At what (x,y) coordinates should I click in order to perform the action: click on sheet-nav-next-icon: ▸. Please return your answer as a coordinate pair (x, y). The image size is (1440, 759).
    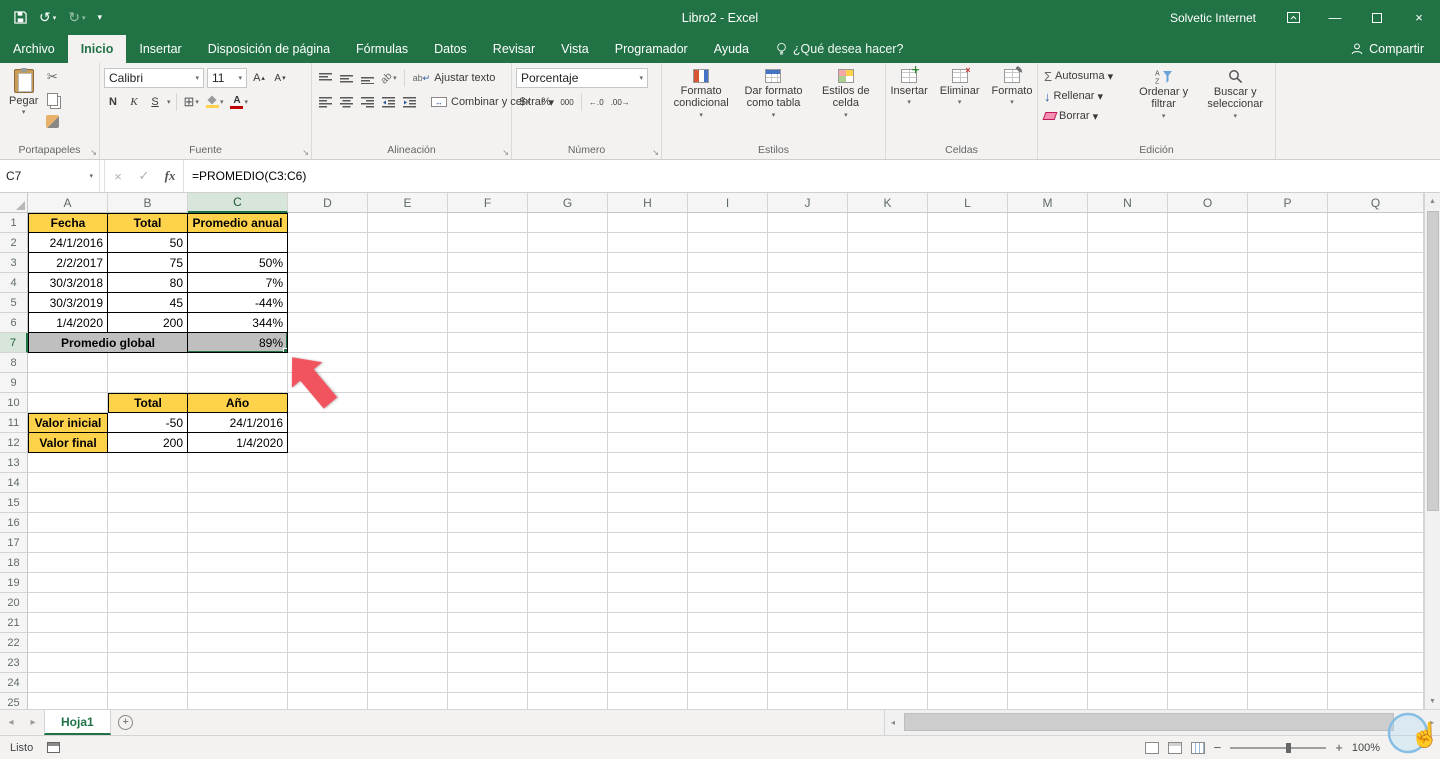
    Looking at the image, I should click on (33, 722).